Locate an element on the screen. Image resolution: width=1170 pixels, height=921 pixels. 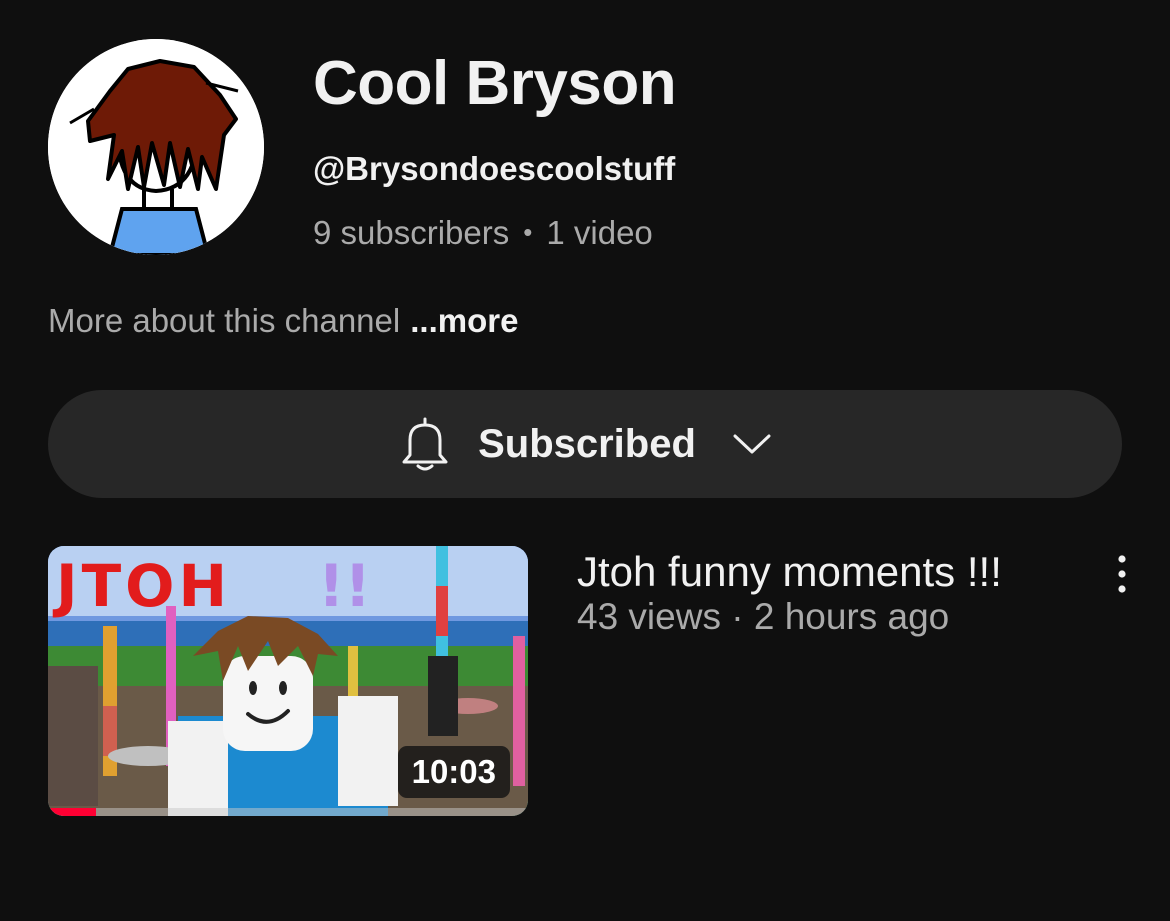
watched-progress-bar is located at coordinates (72, 812).